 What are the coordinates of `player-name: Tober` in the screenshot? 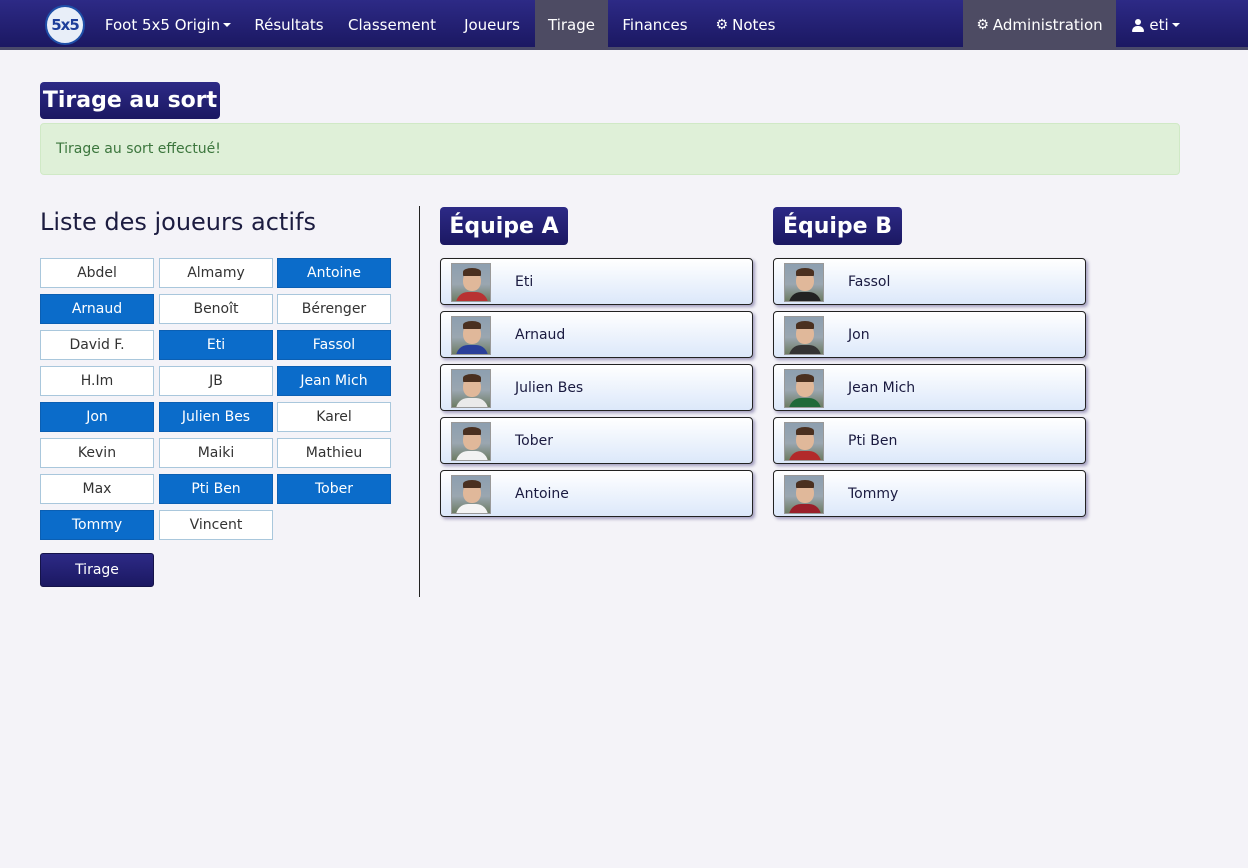 It's located at (534, 440).